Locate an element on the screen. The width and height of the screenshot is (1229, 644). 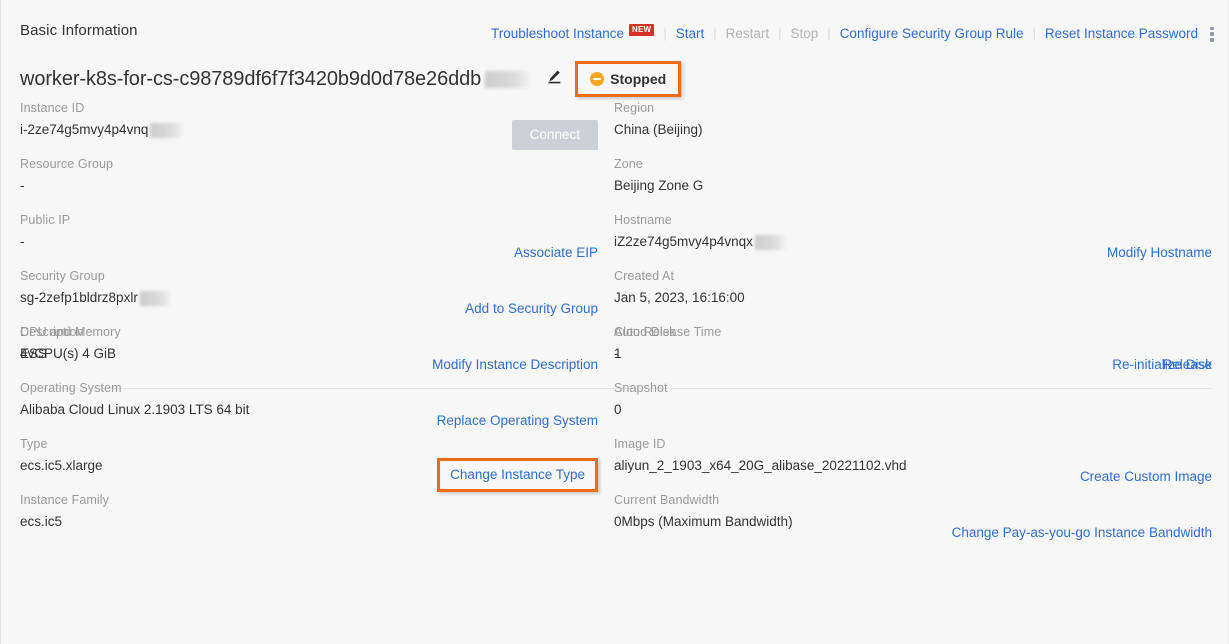
field-label: Region is located at coordinates (634, 108).